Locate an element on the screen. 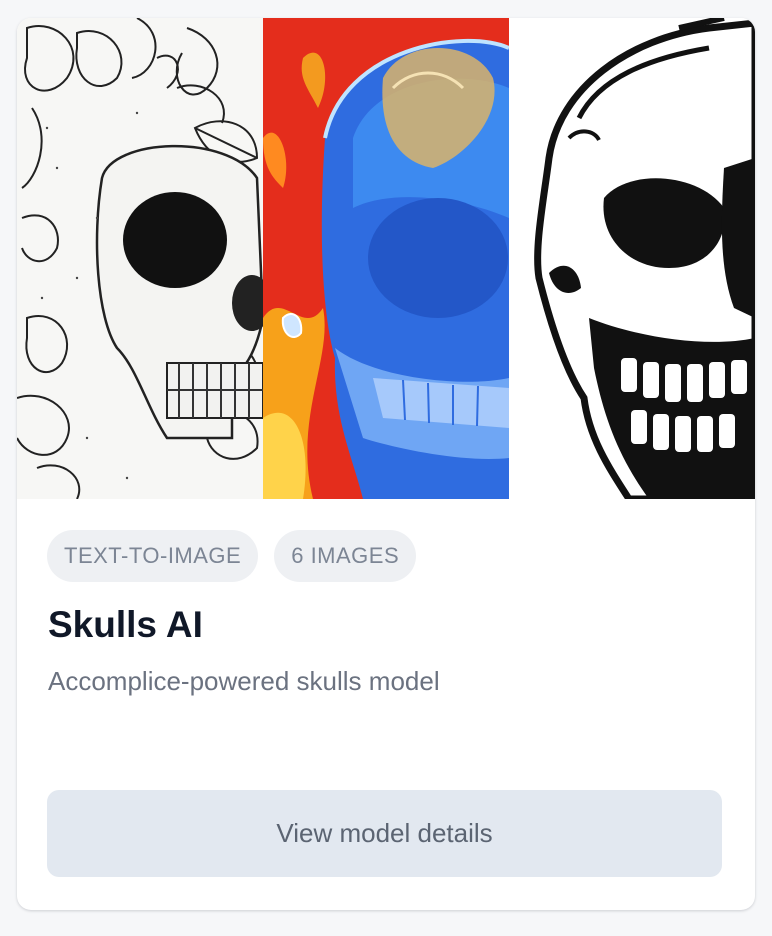 The image size is (772, 936). model-title: Skulls AI is located at coordinates (125, 624).